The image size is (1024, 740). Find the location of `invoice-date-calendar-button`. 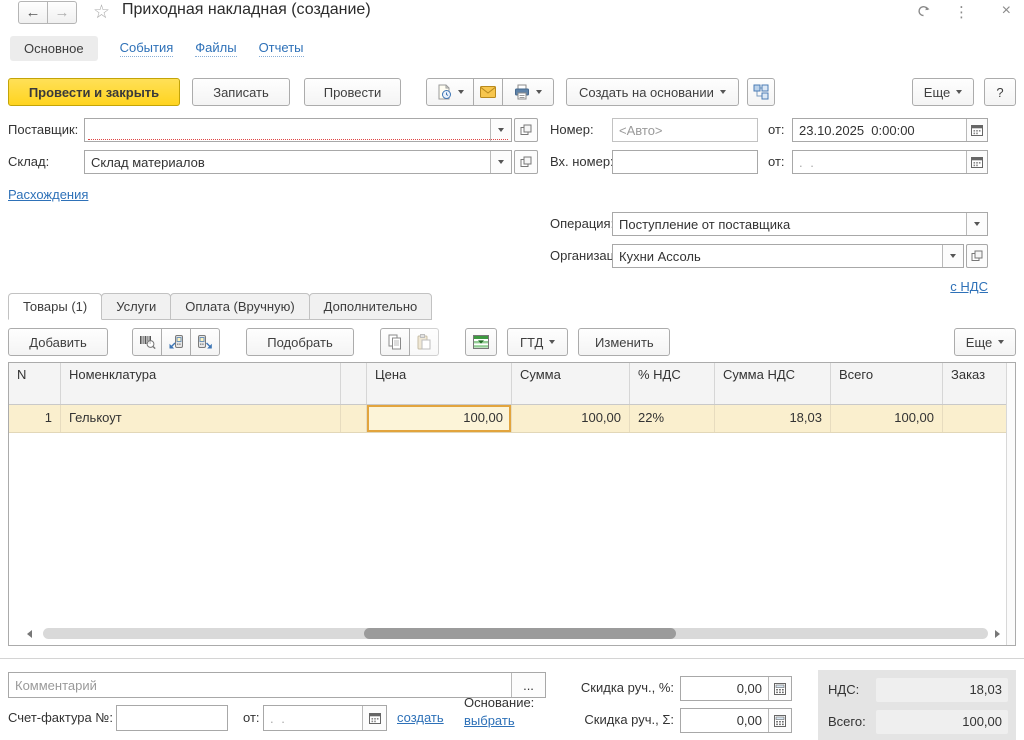

invoice-date-calendar-button is located at coordinates (374, 718).